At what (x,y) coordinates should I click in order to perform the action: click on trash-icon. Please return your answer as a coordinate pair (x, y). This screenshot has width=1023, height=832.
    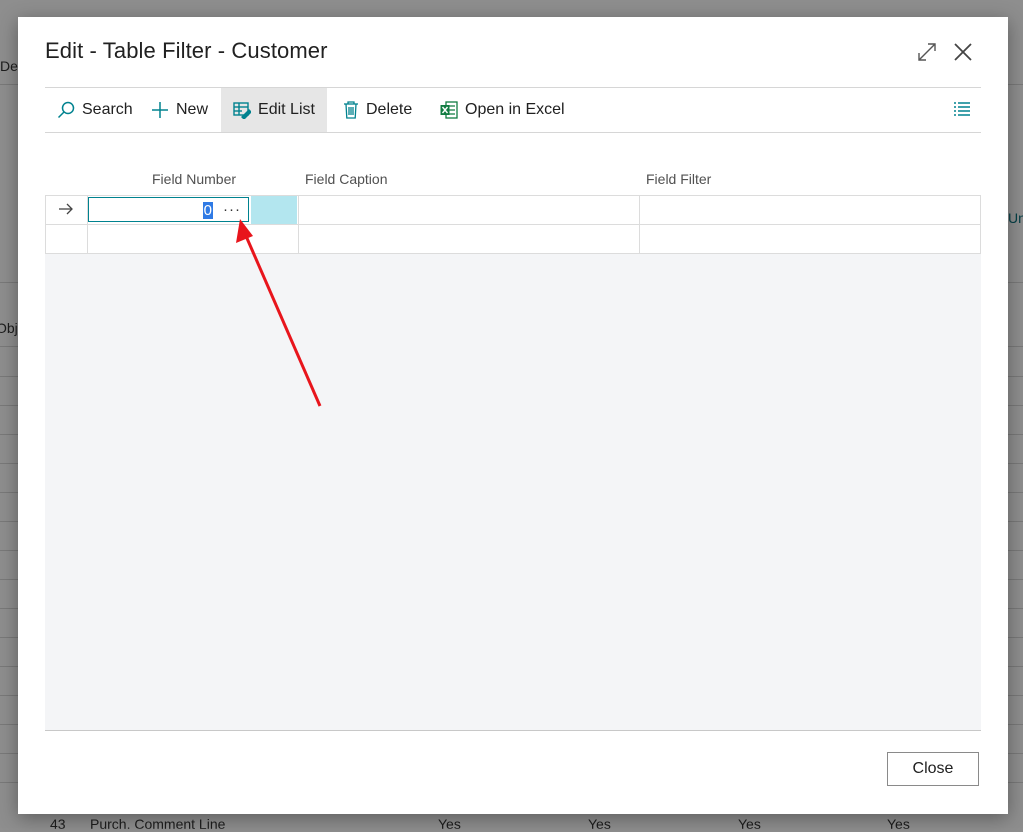
    Looking at the image, I should click on (351, 110).